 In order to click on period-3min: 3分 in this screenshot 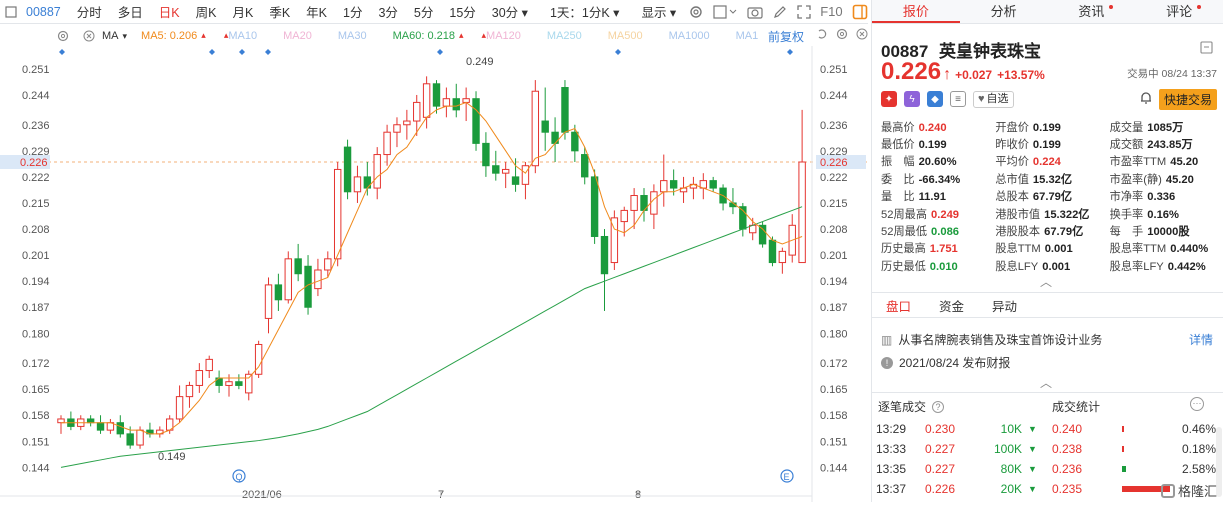, I will do `click(387, 11)`.